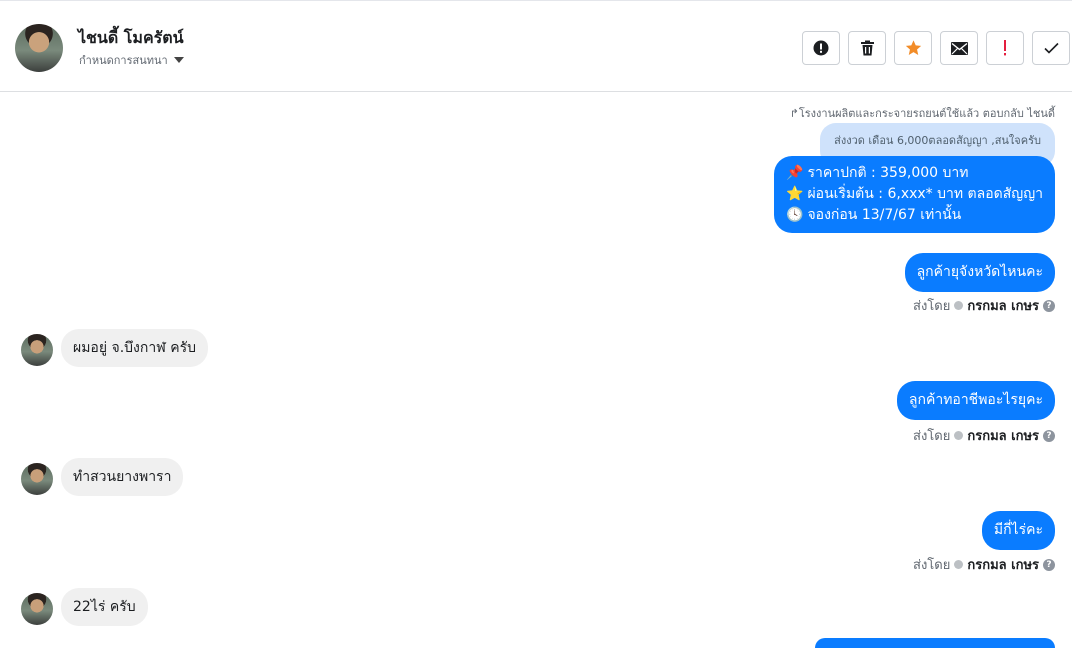 This screenshot has width=1072, height=648. I want to click on trash-icon, so click(867, 48).